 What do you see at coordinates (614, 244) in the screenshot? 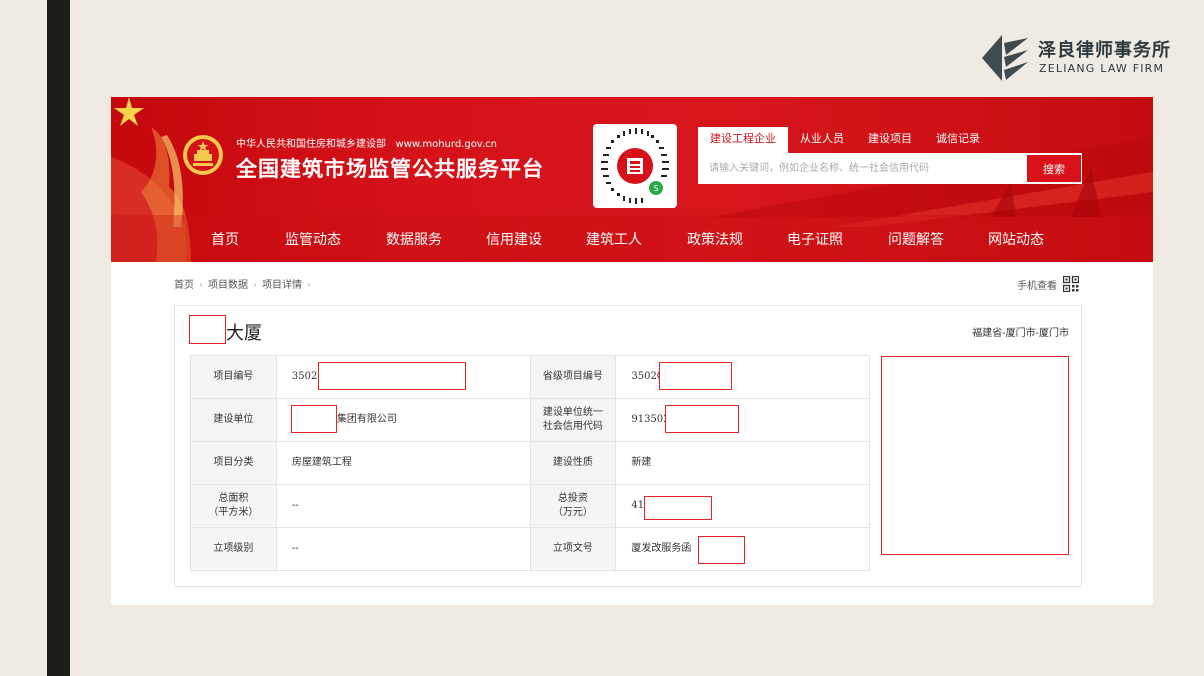
I see `nav-workers: 建筑工人` at bounding box center [614, 244].